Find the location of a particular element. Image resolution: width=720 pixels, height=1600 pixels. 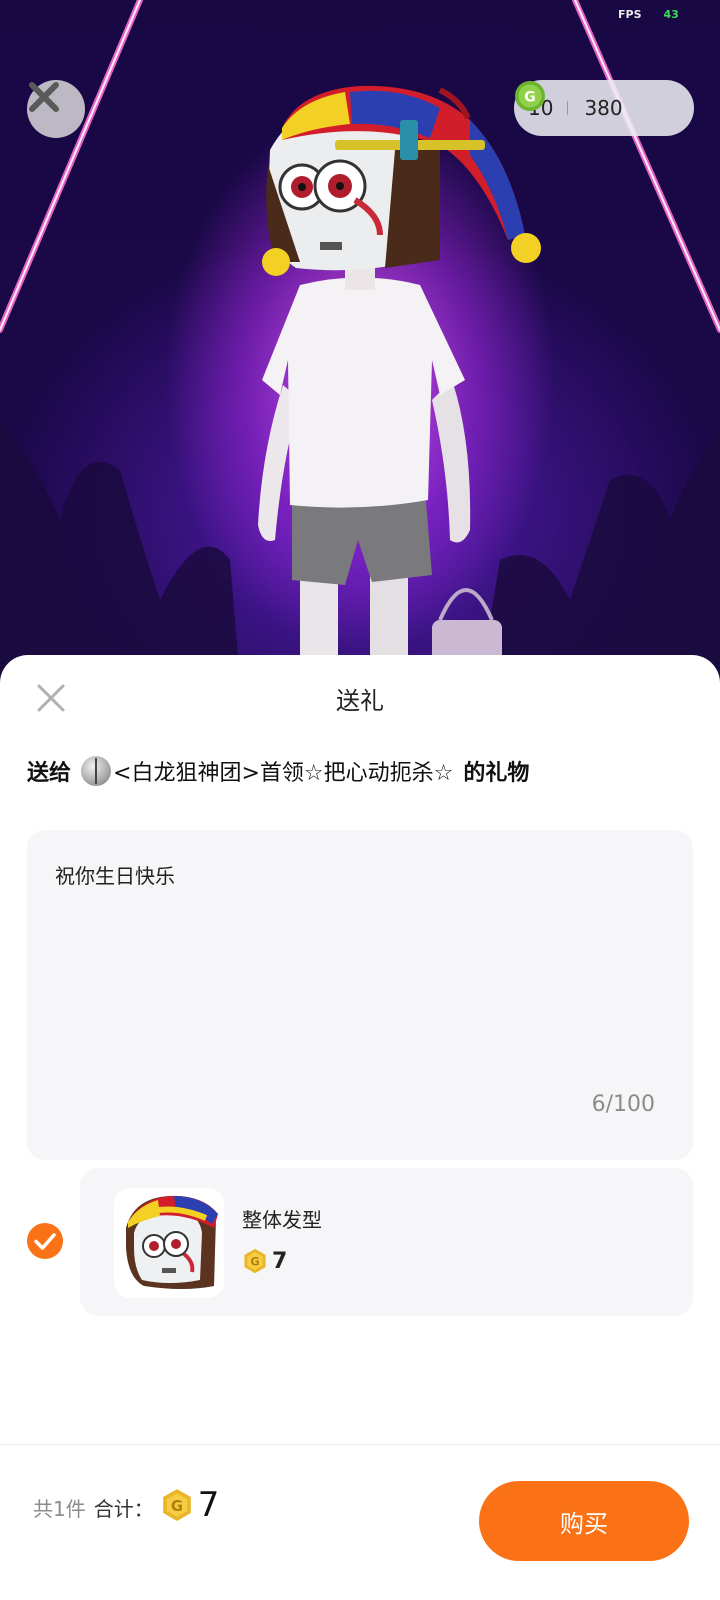

gift-price-value: 7 is located at coordinates (280, 1261).